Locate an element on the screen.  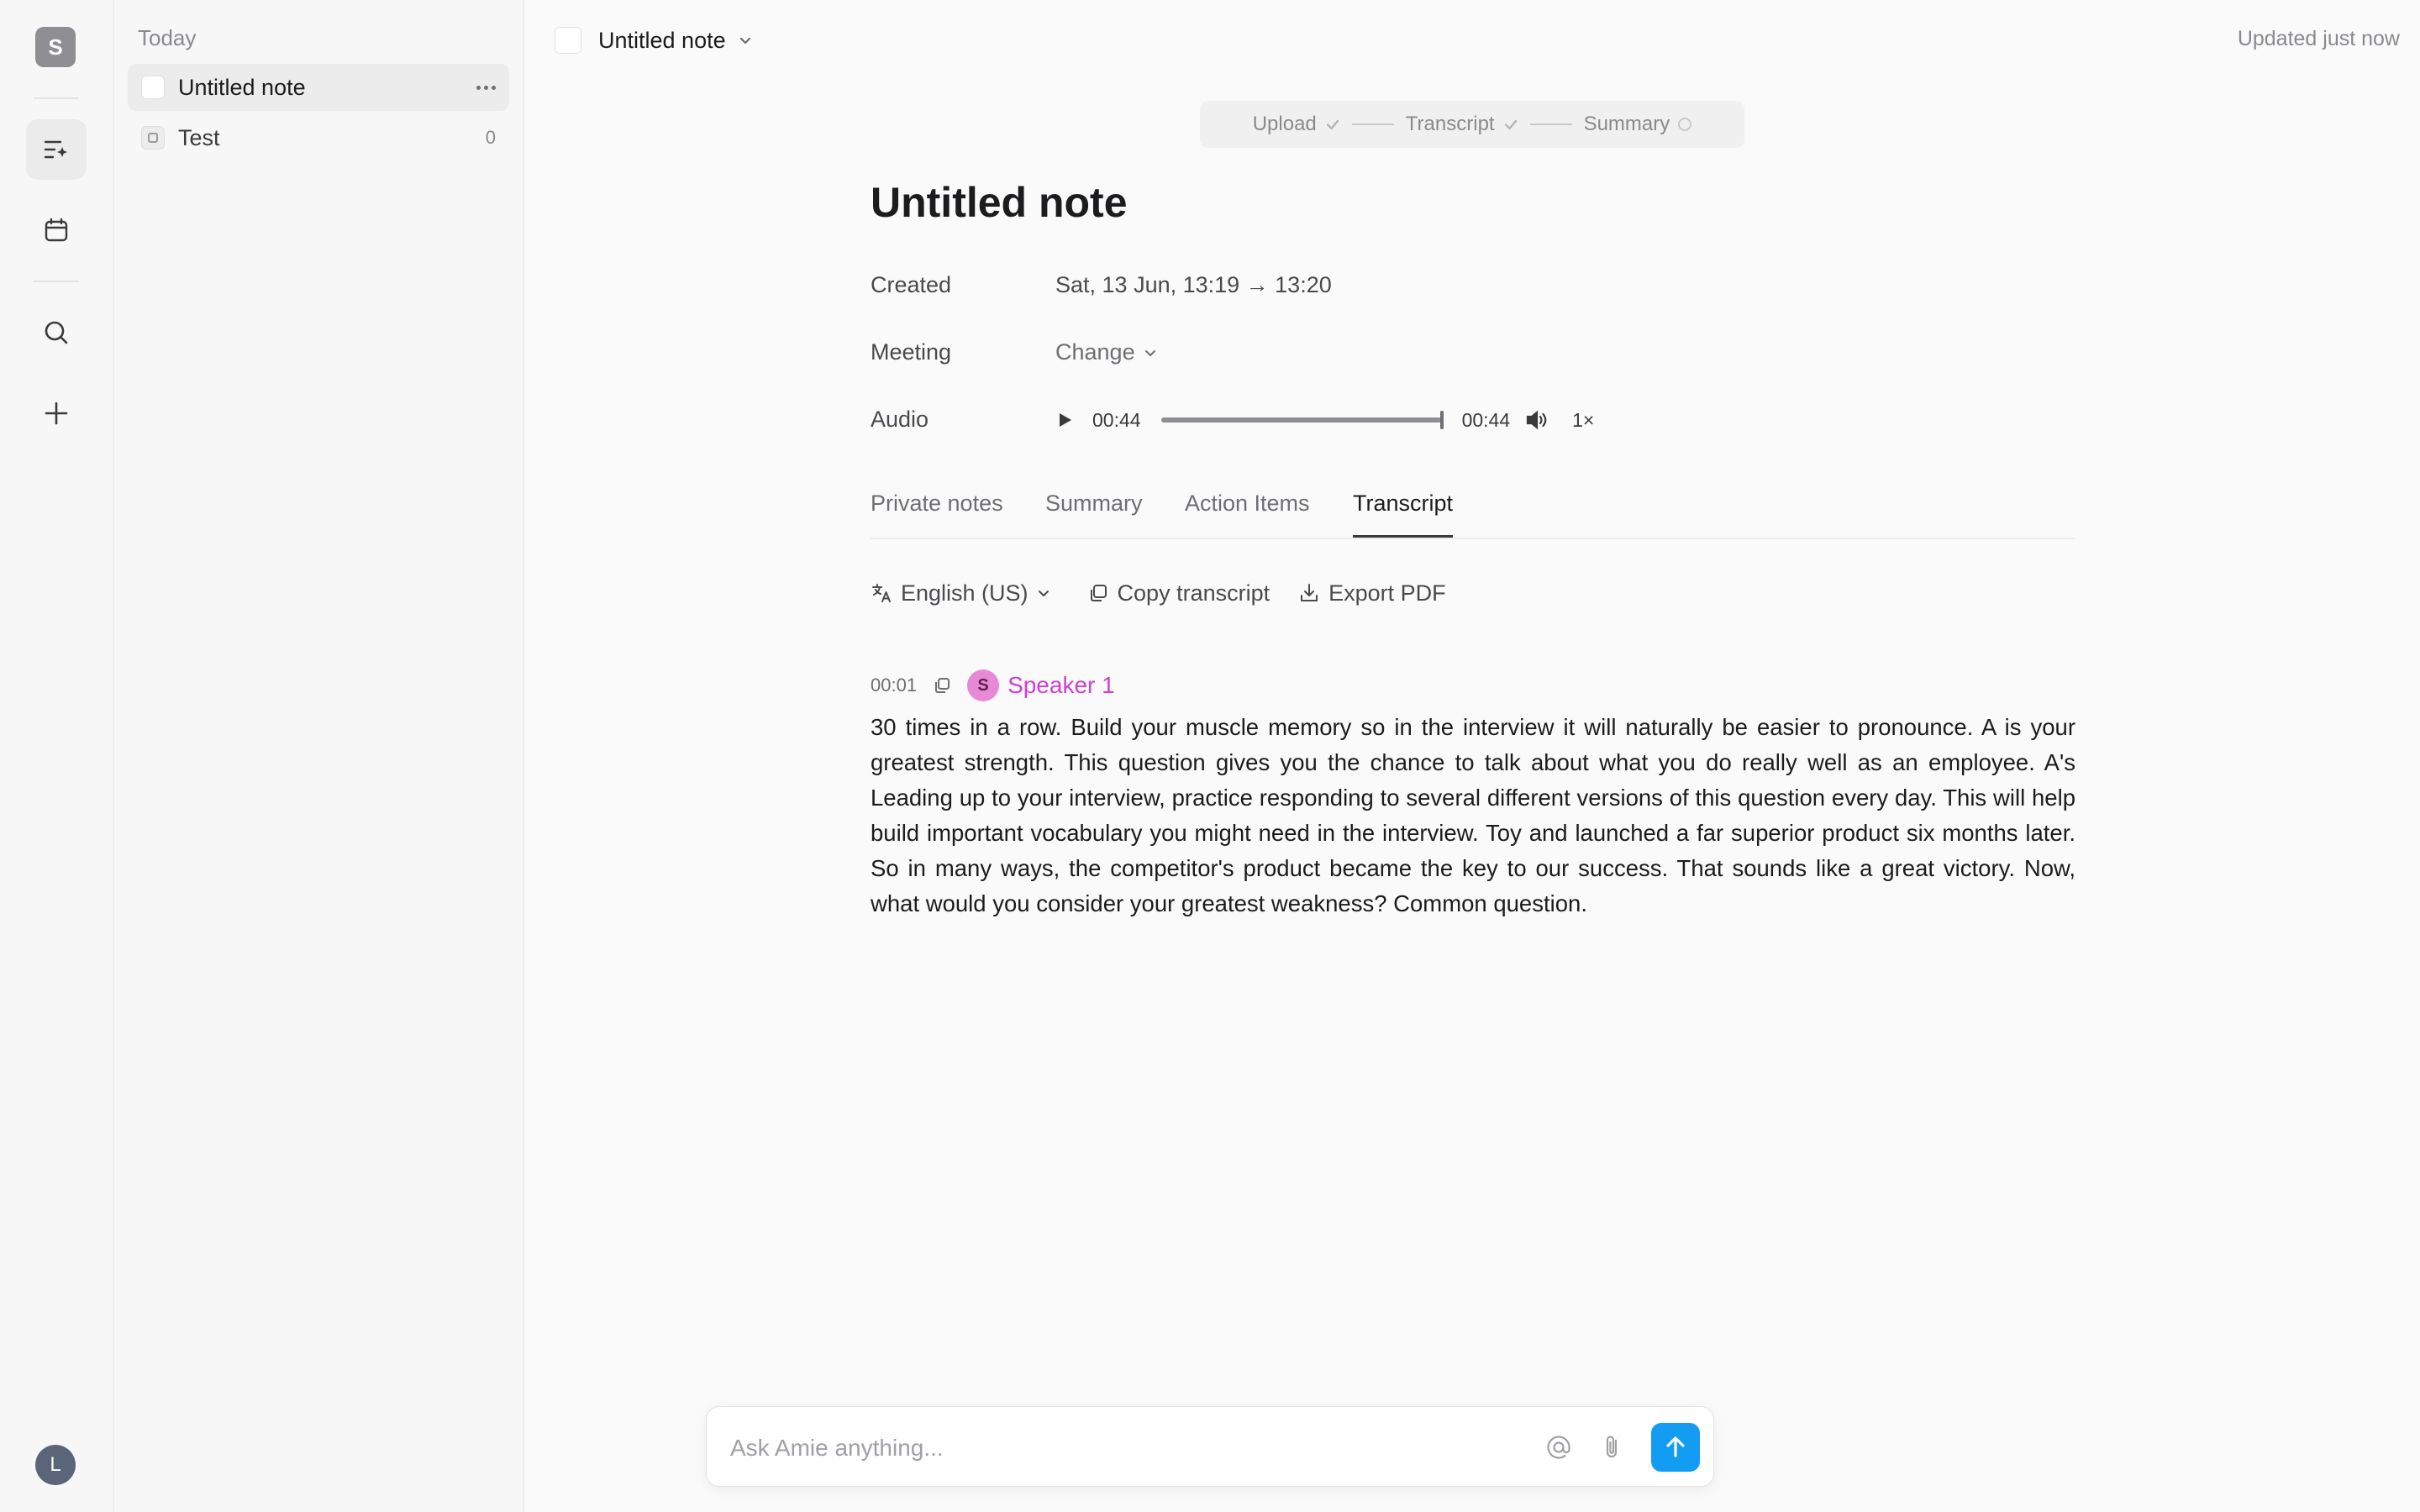
download-icon is located at coordinates (1313, 593).